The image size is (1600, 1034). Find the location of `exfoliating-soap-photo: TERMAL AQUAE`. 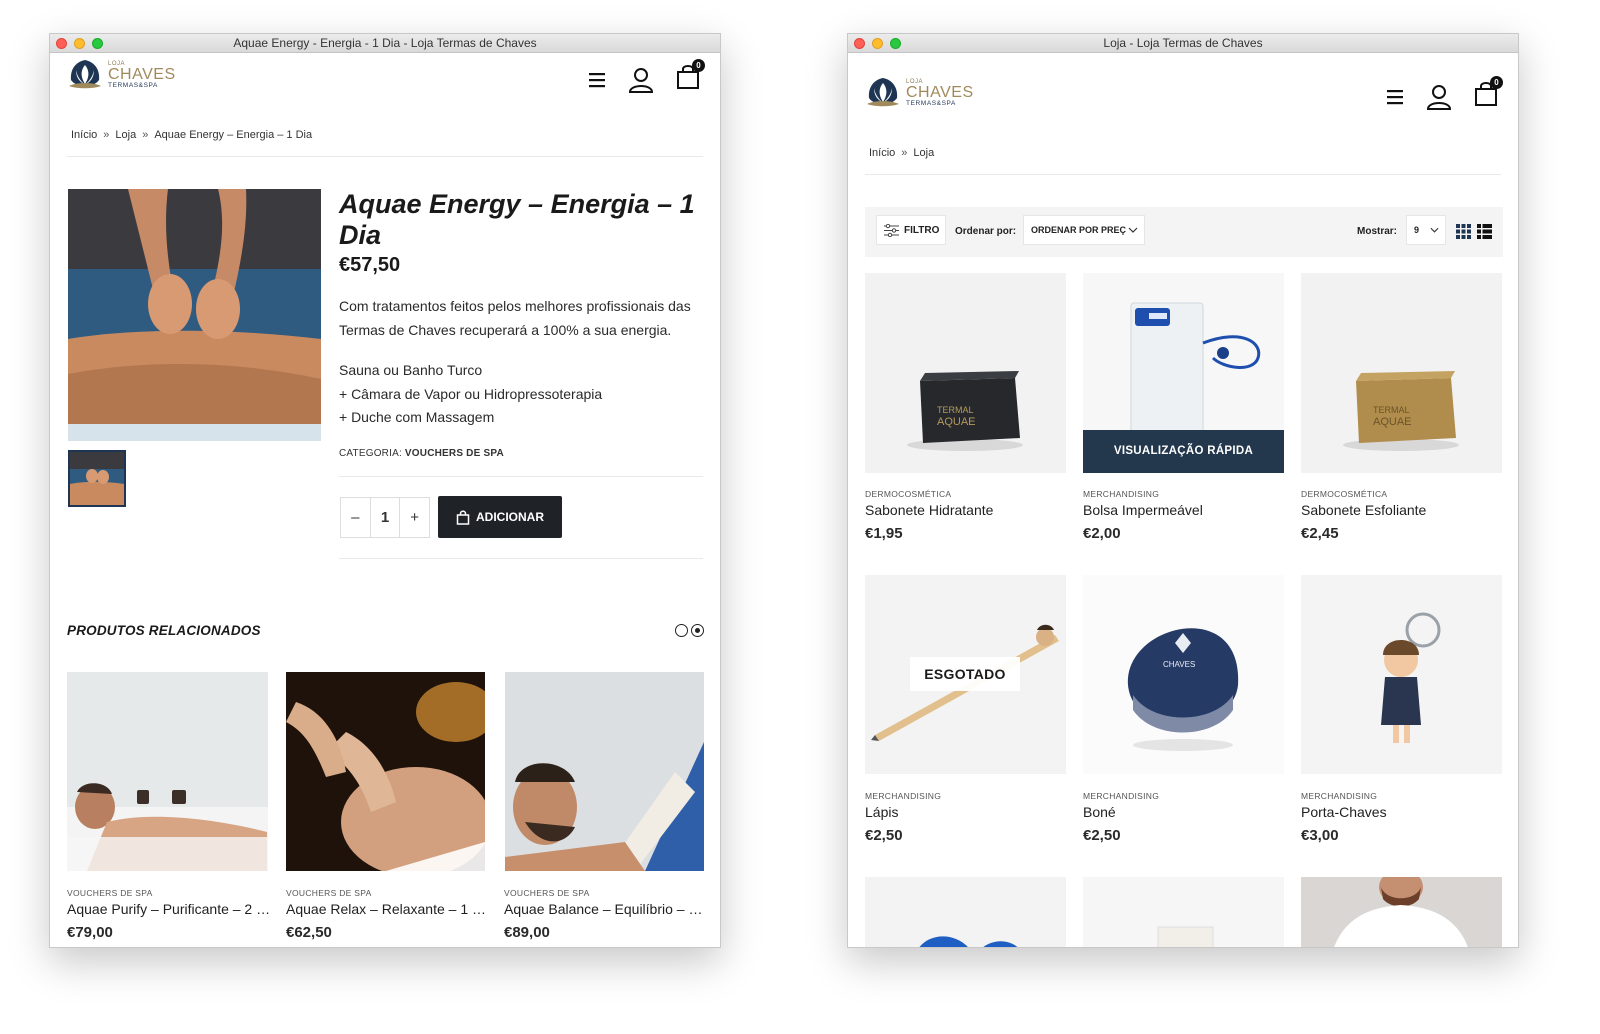

exfoliating-soap-photo: TERMAL AQUAE is located at coordinates (1401, 373).